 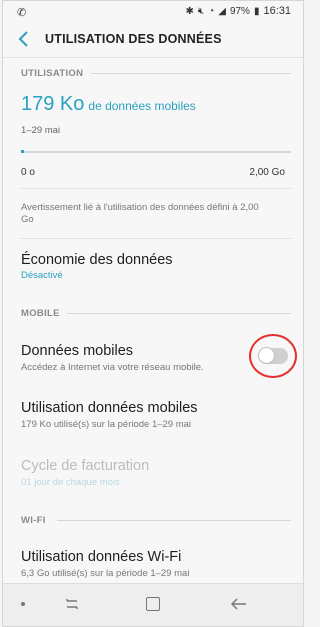 I want to click on battery-icon: ▮, so click(x=256, y=11).